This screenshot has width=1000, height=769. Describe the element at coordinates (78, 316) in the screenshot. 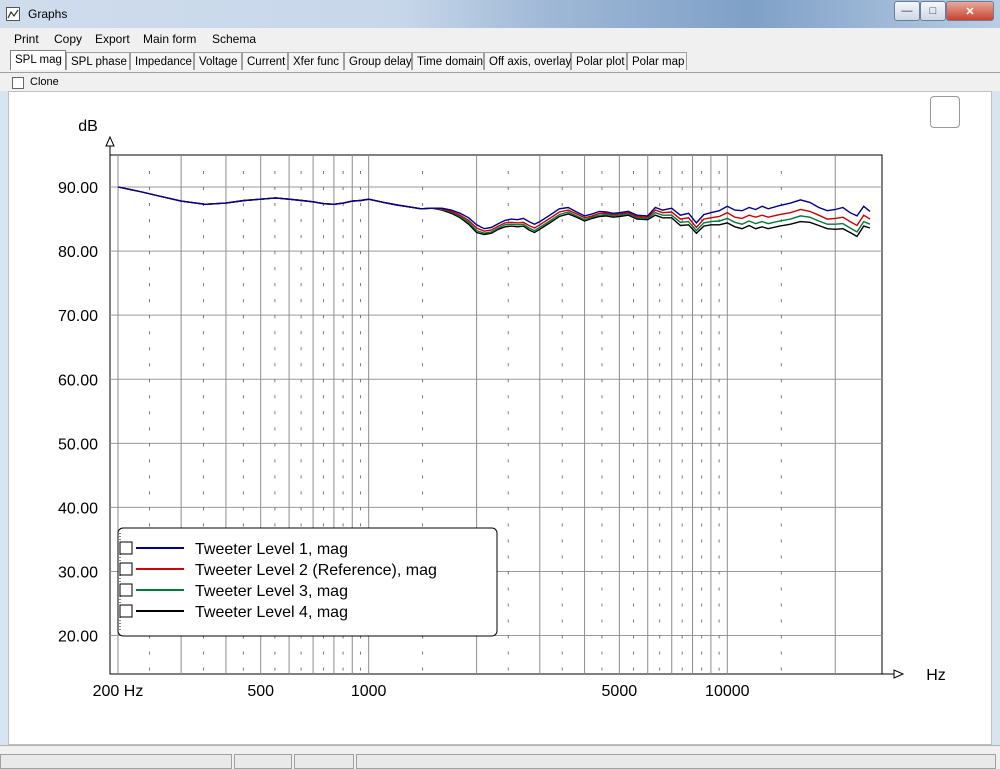

I see `y-tick-label: 70.00` at that location.